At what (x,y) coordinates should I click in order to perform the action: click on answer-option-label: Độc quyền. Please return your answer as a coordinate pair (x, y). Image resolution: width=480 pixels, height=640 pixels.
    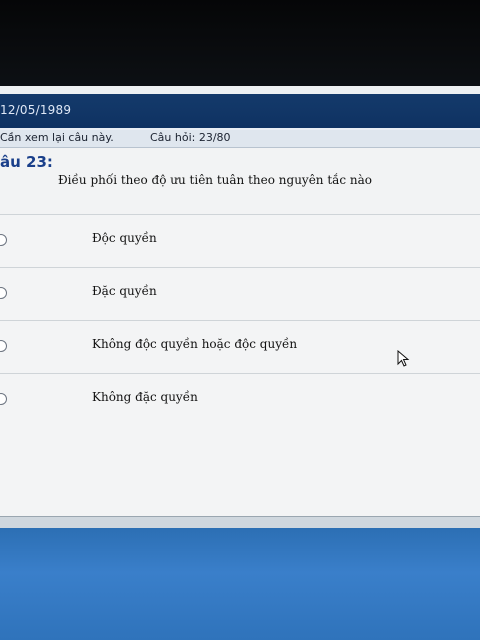
    Looking at the image, I should click on (124, 238).